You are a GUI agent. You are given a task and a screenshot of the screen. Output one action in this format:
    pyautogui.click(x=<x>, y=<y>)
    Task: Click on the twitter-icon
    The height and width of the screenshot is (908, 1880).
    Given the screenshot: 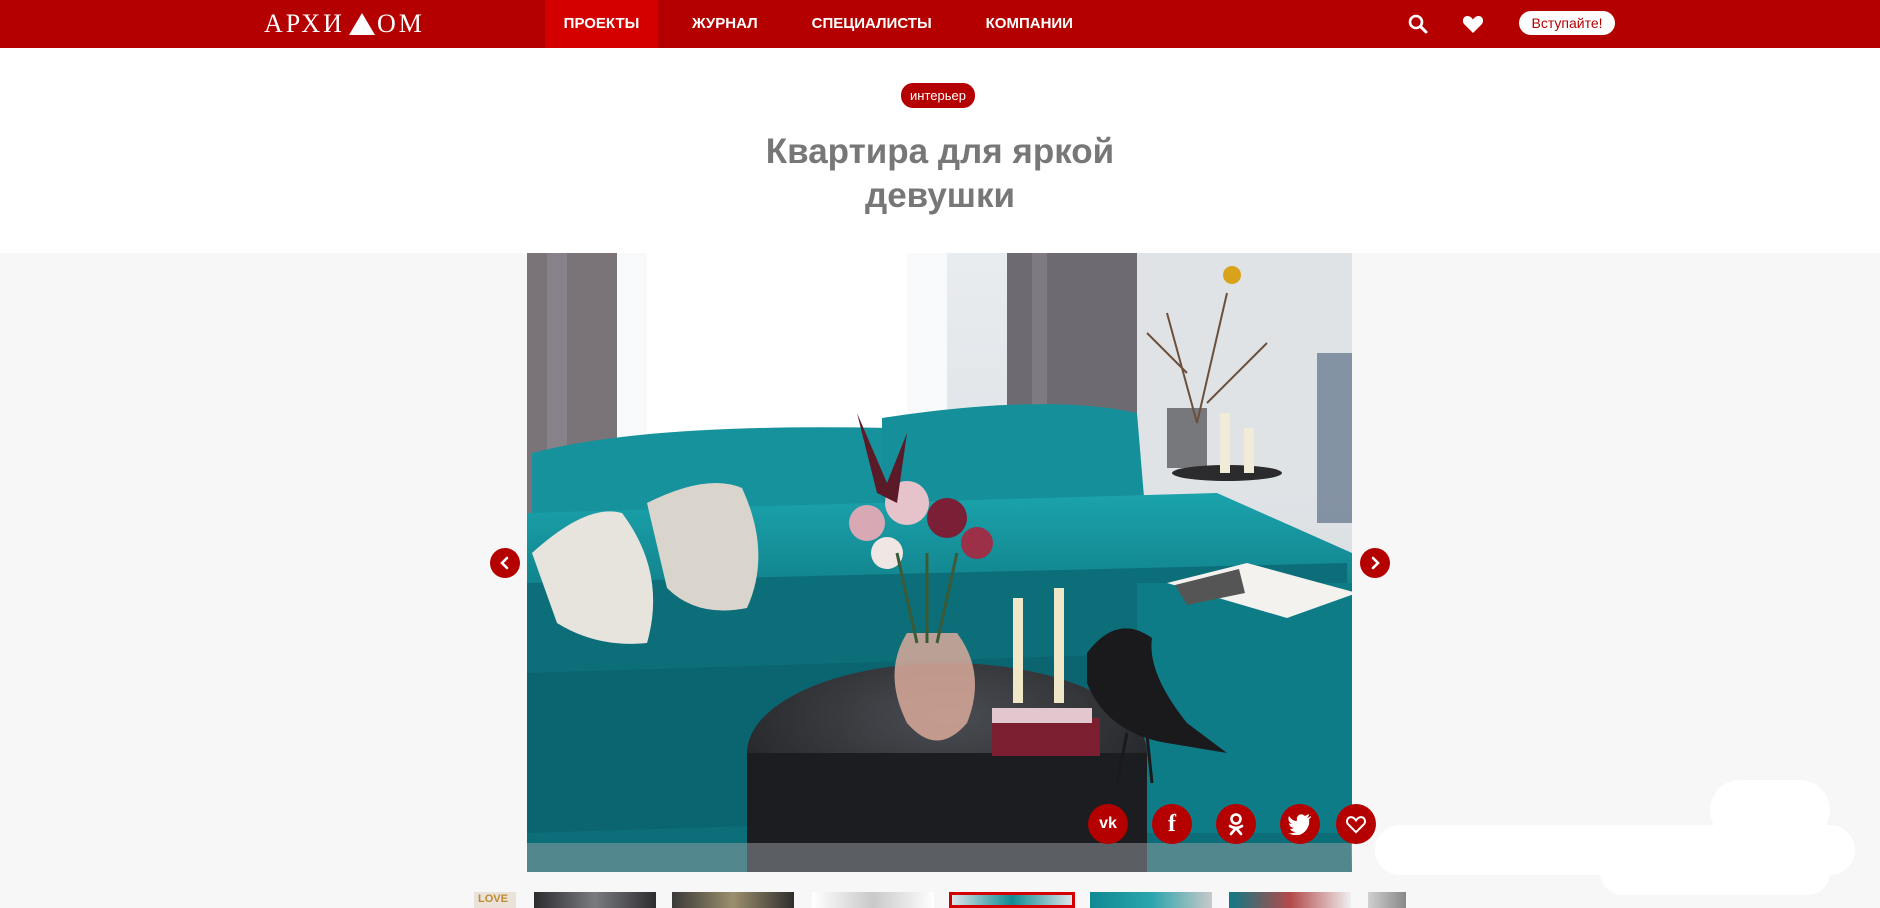 What is the action you would take?
    pyautogui.click(x=1299, y=824)
    